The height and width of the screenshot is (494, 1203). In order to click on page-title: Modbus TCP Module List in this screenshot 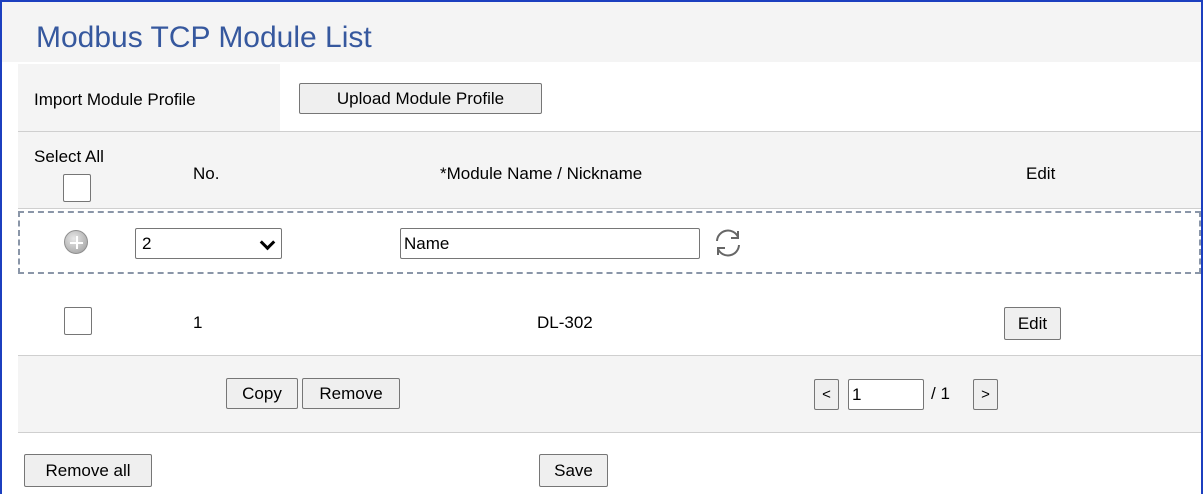, I will do `click(204, 37)`.